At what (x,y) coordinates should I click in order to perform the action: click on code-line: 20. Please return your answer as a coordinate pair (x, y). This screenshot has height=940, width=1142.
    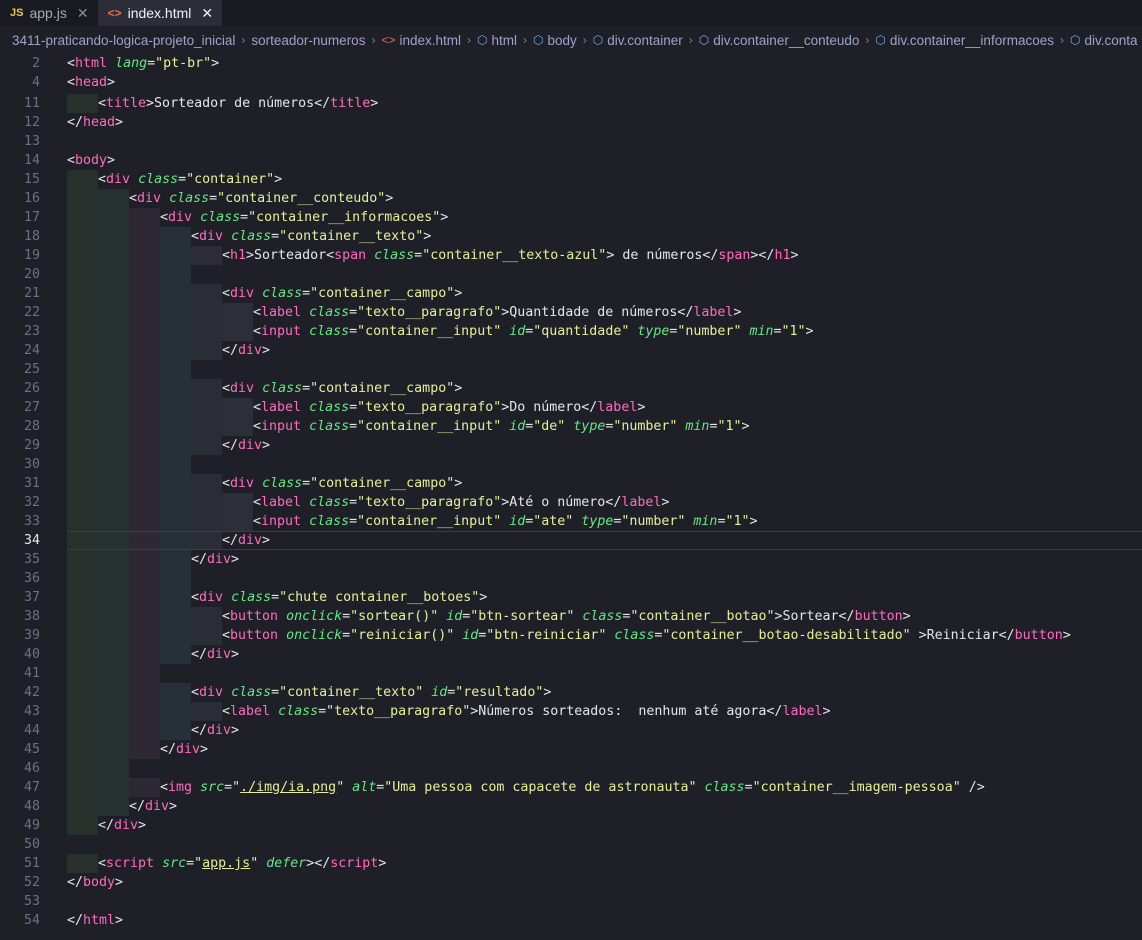
    Looking at the image, I should click on (571, 274).